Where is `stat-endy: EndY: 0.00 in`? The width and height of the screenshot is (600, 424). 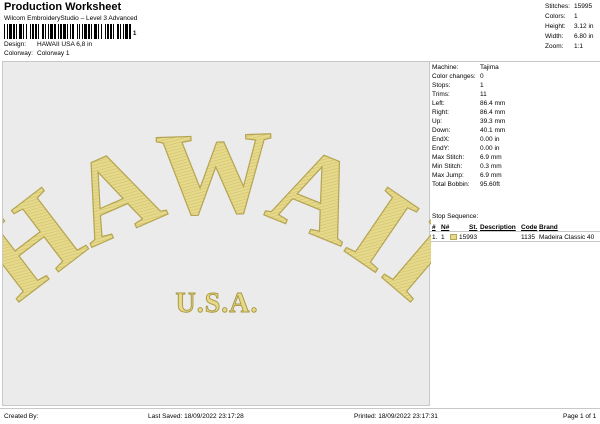
stat-endy: EndY: 0.00 in is located at coordinates (466, 148).